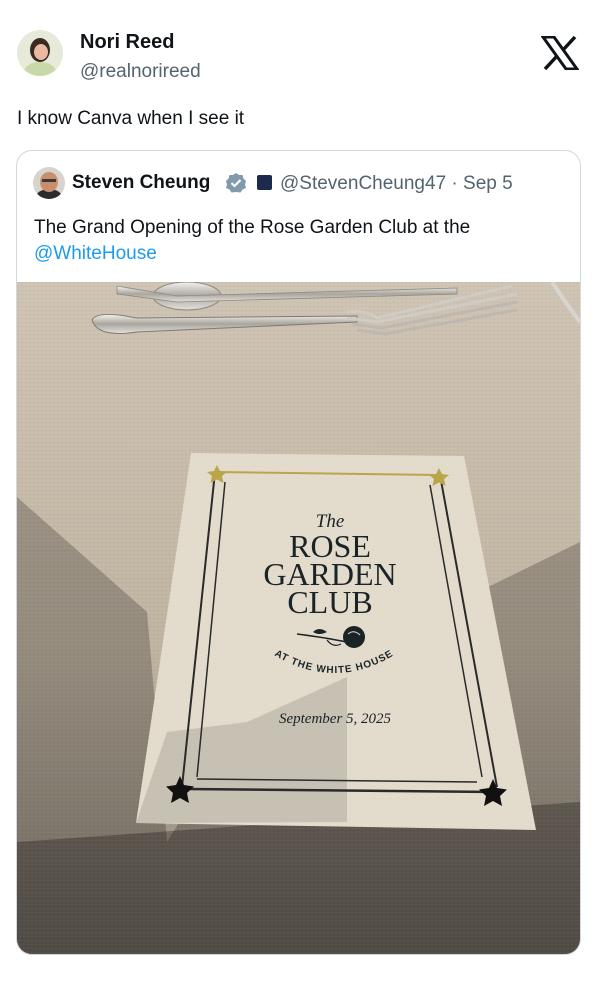  I want to click on tweet-text: I know Canva when I see it, so click(131, 118).